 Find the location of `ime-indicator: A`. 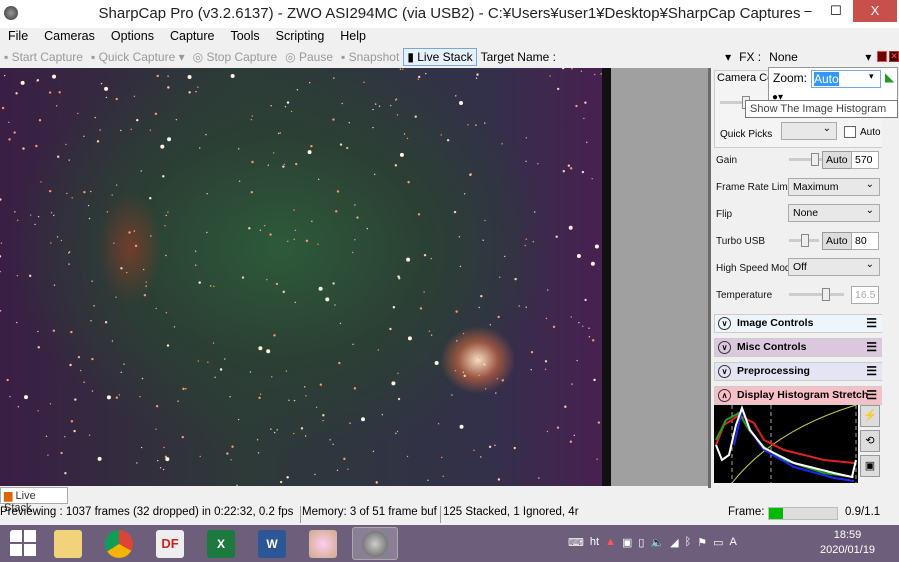

ime-indicator: A is located at coordinates (733, 542).